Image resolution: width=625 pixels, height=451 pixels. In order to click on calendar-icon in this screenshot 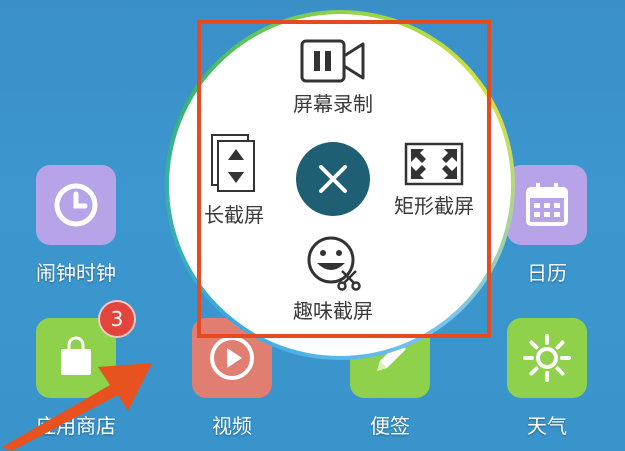, I will do `click(547, 204)`.